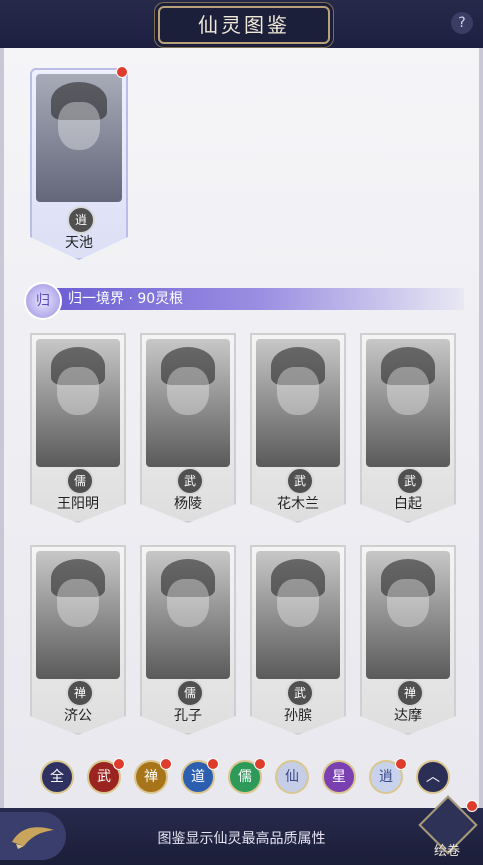  I want to click on character-card: 武花木兰, so click(298, 428).